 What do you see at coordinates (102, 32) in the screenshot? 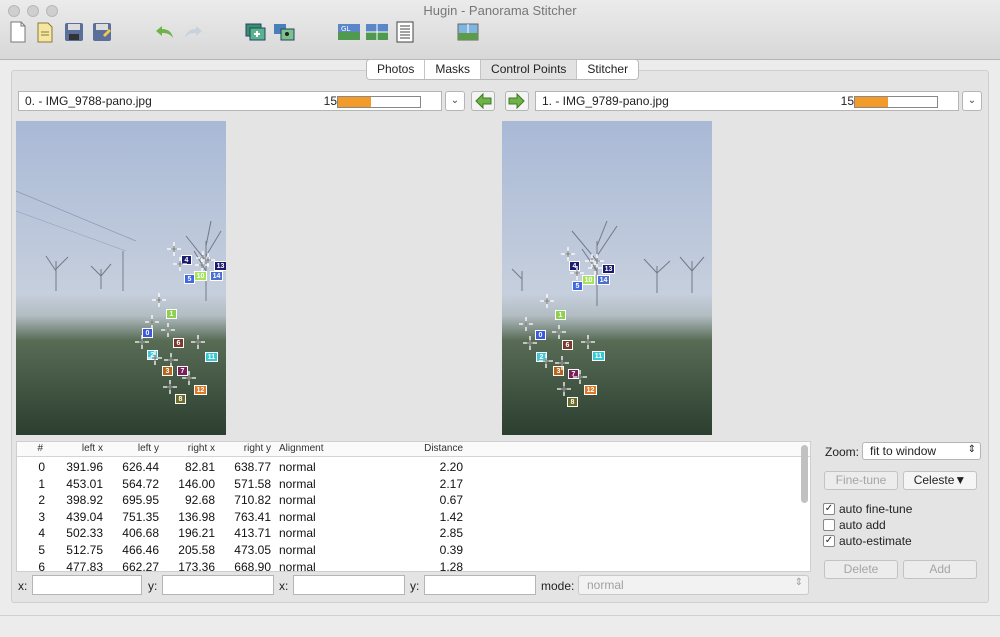
I see `save-as-icon` at bounding box center [102, 32].